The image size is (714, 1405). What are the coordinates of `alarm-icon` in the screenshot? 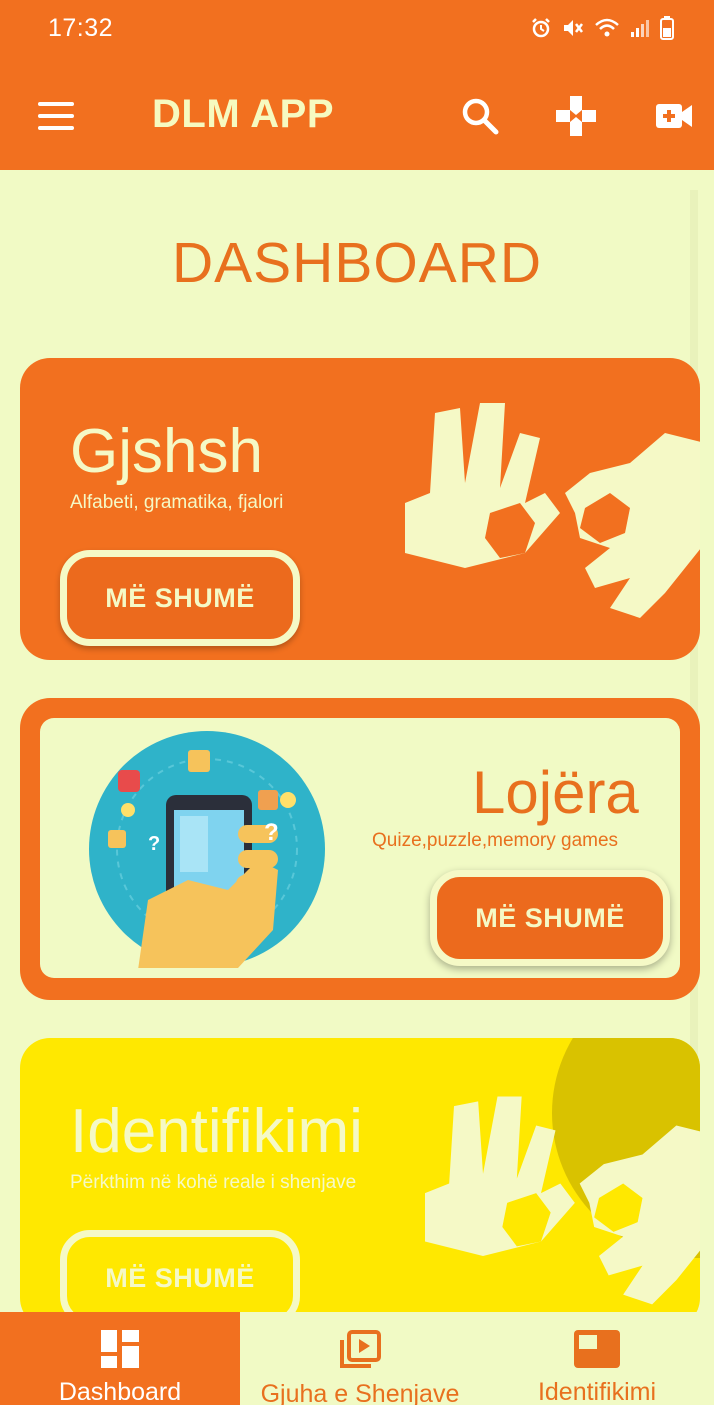 It's located at (541, 28).